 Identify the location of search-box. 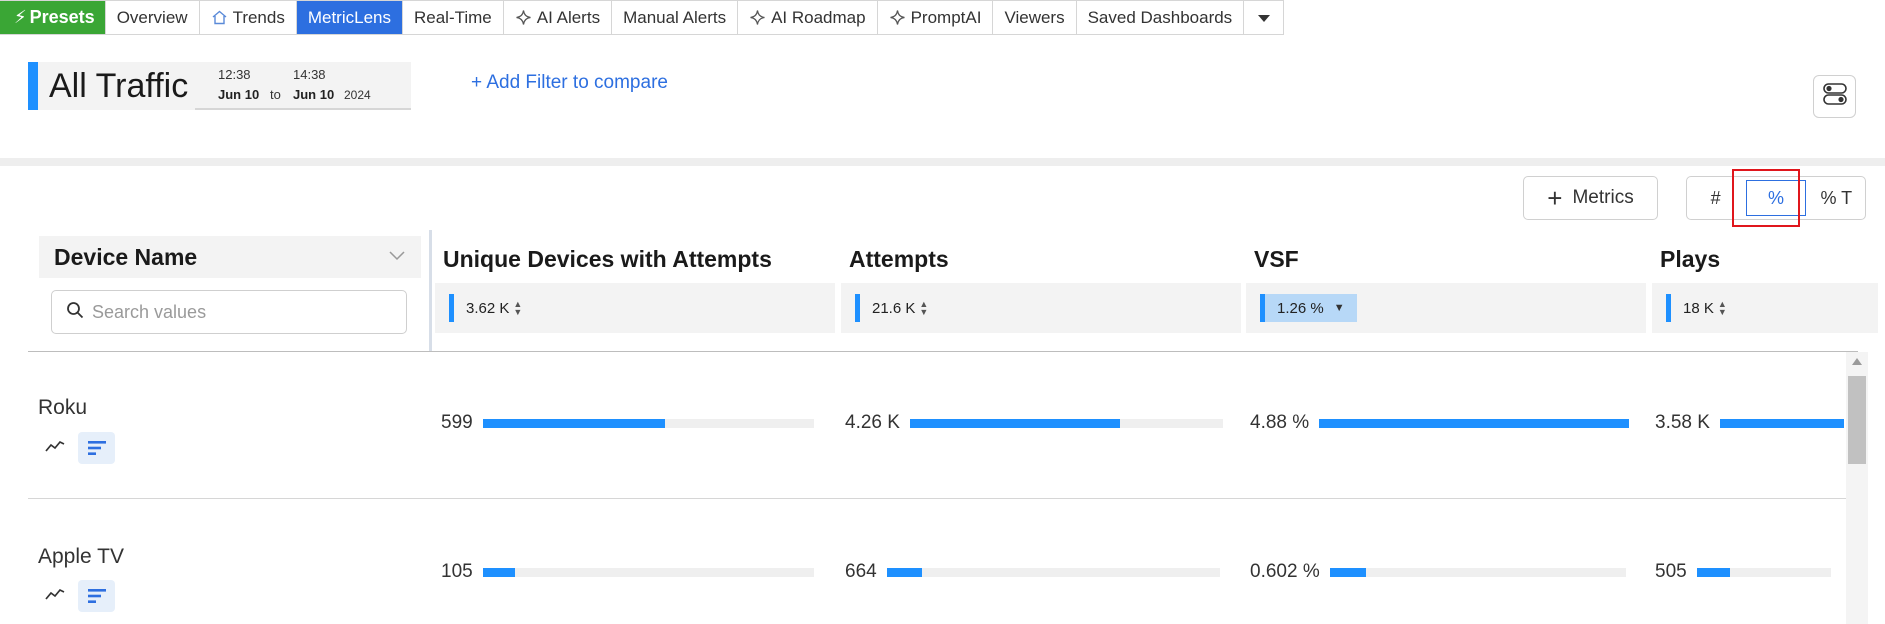
(229, 312).